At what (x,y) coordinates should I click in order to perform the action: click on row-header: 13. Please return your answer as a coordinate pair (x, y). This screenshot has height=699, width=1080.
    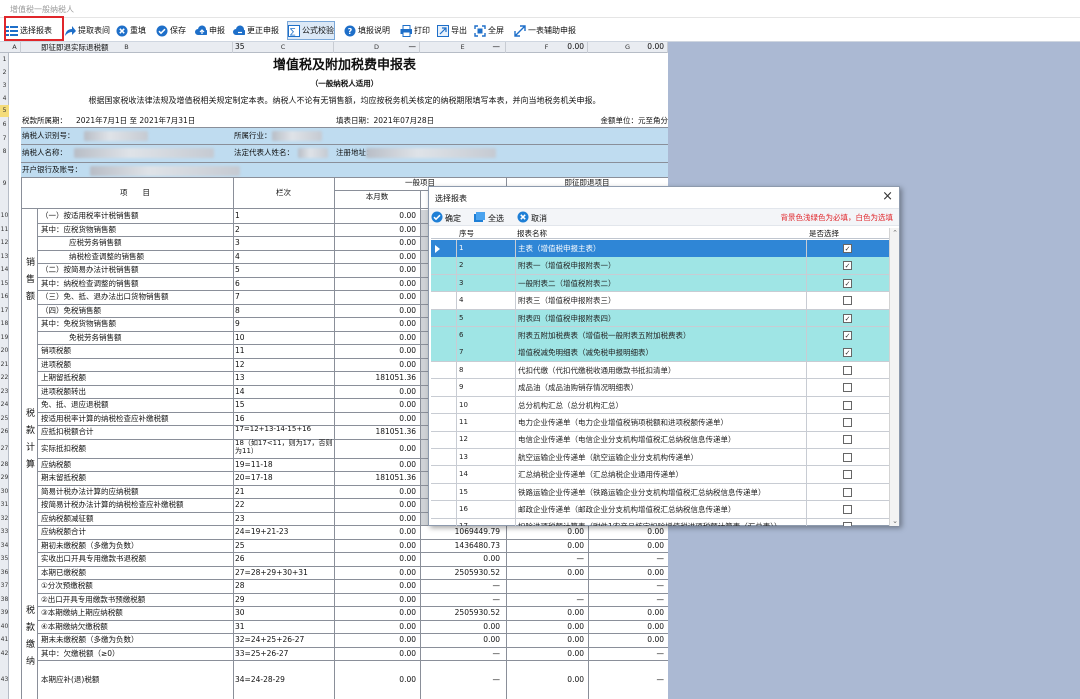
    Looking at the image, I should click on (4, 257).